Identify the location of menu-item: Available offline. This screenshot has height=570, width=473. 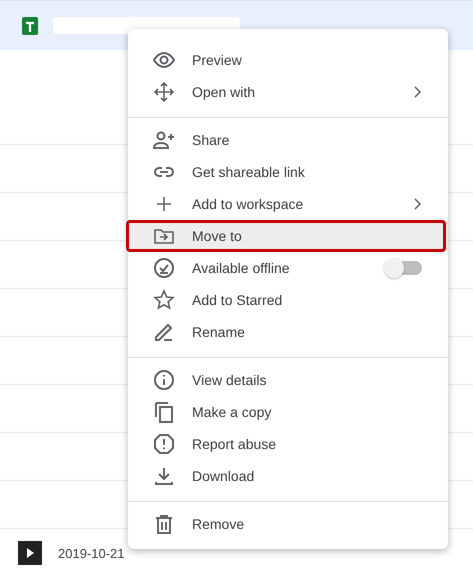
(288, 268).